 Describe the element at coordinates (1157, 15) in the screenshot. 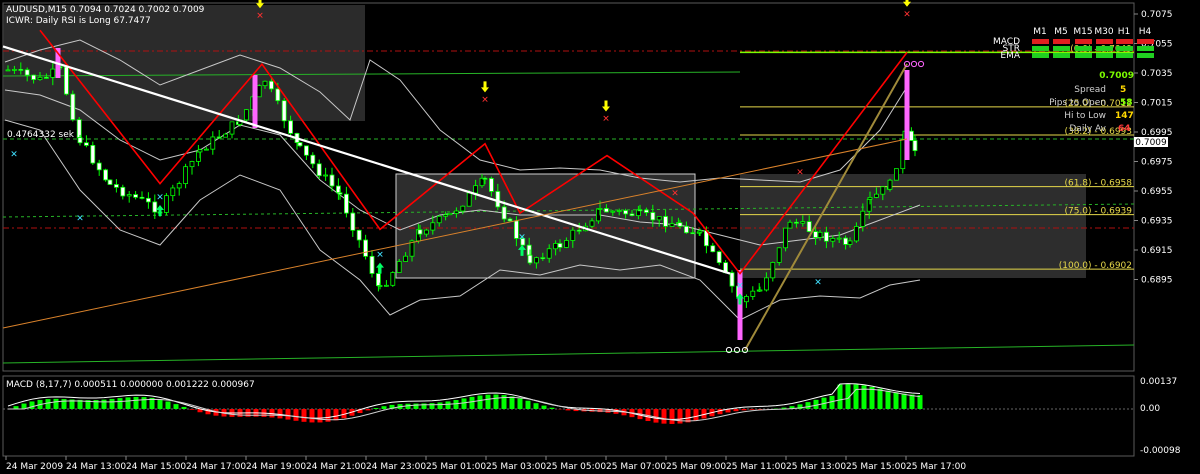

I see `y-tick-label: 0.7075` at that location.